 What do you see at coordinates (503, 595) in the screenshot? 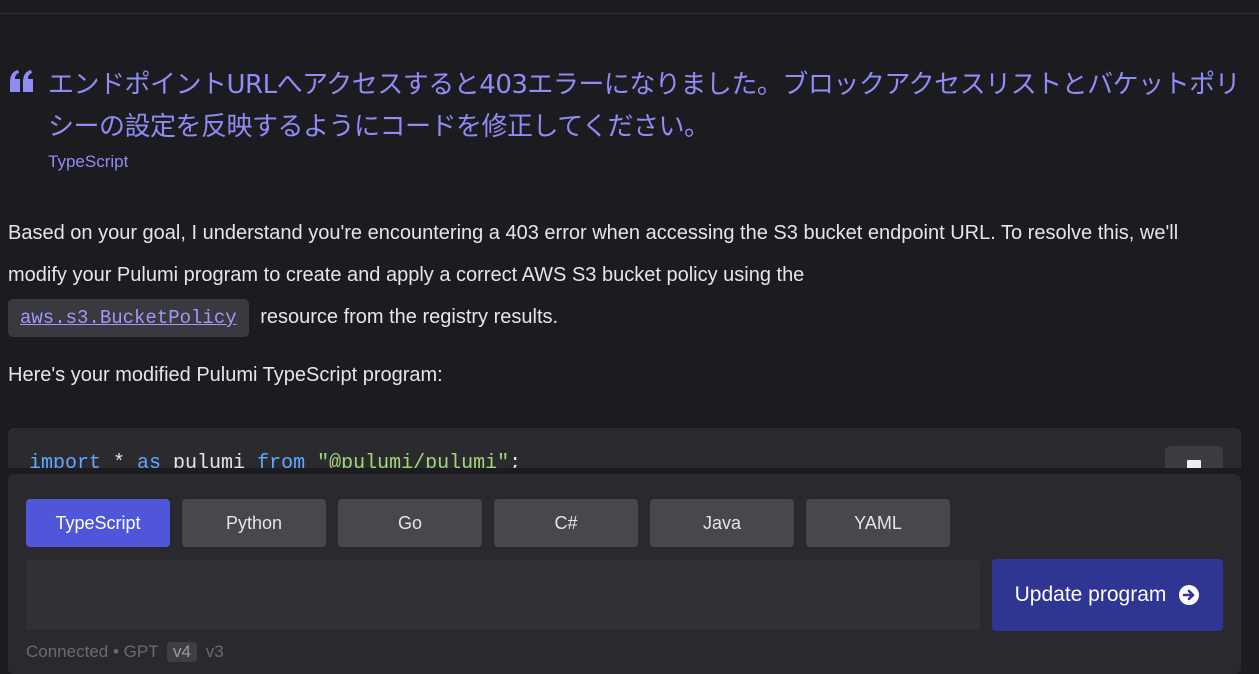
I see `prompt-input` at bounding box center [503, 595].